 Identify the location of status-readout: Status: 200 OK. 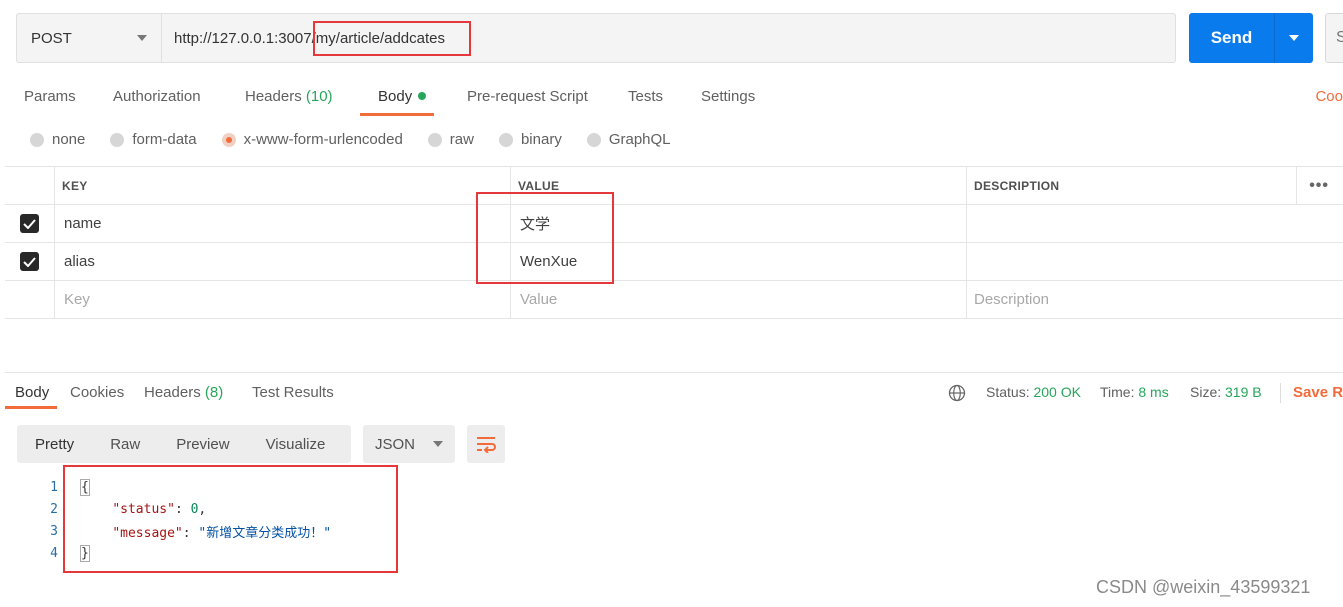
(1033, 392).